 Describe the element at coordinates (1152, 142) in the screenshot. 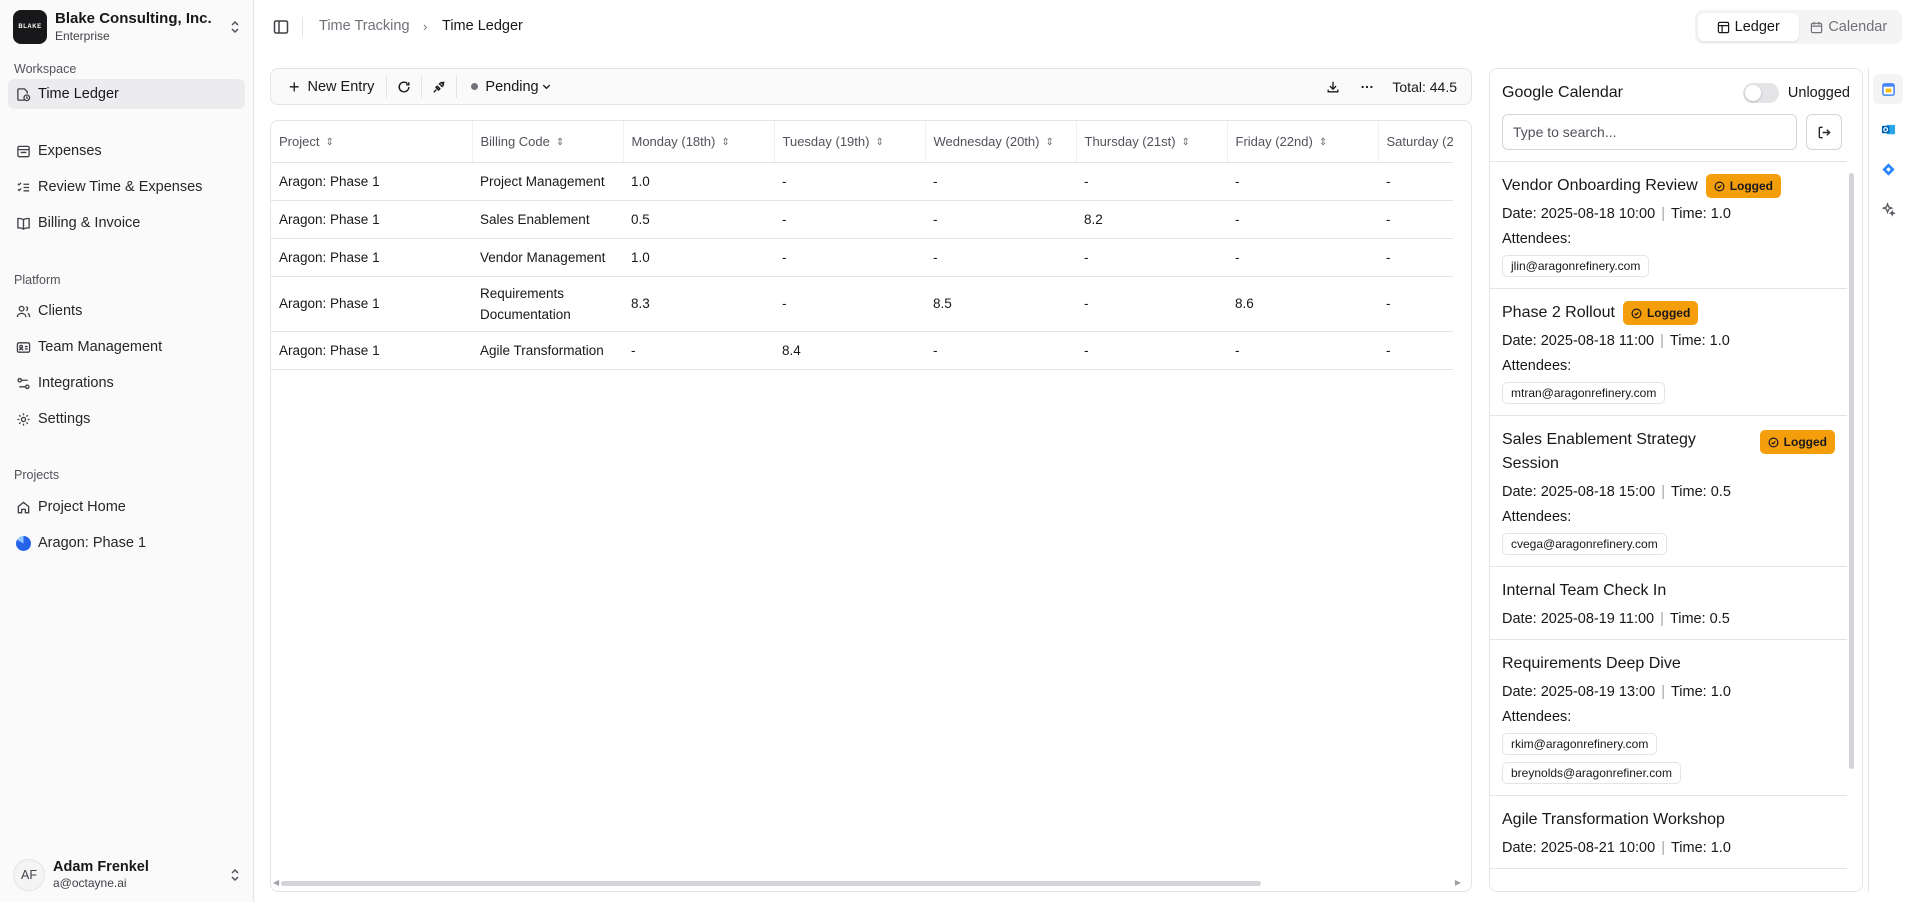

I see `column-header-thursday: Thursday (21st) ⇕` at that location.